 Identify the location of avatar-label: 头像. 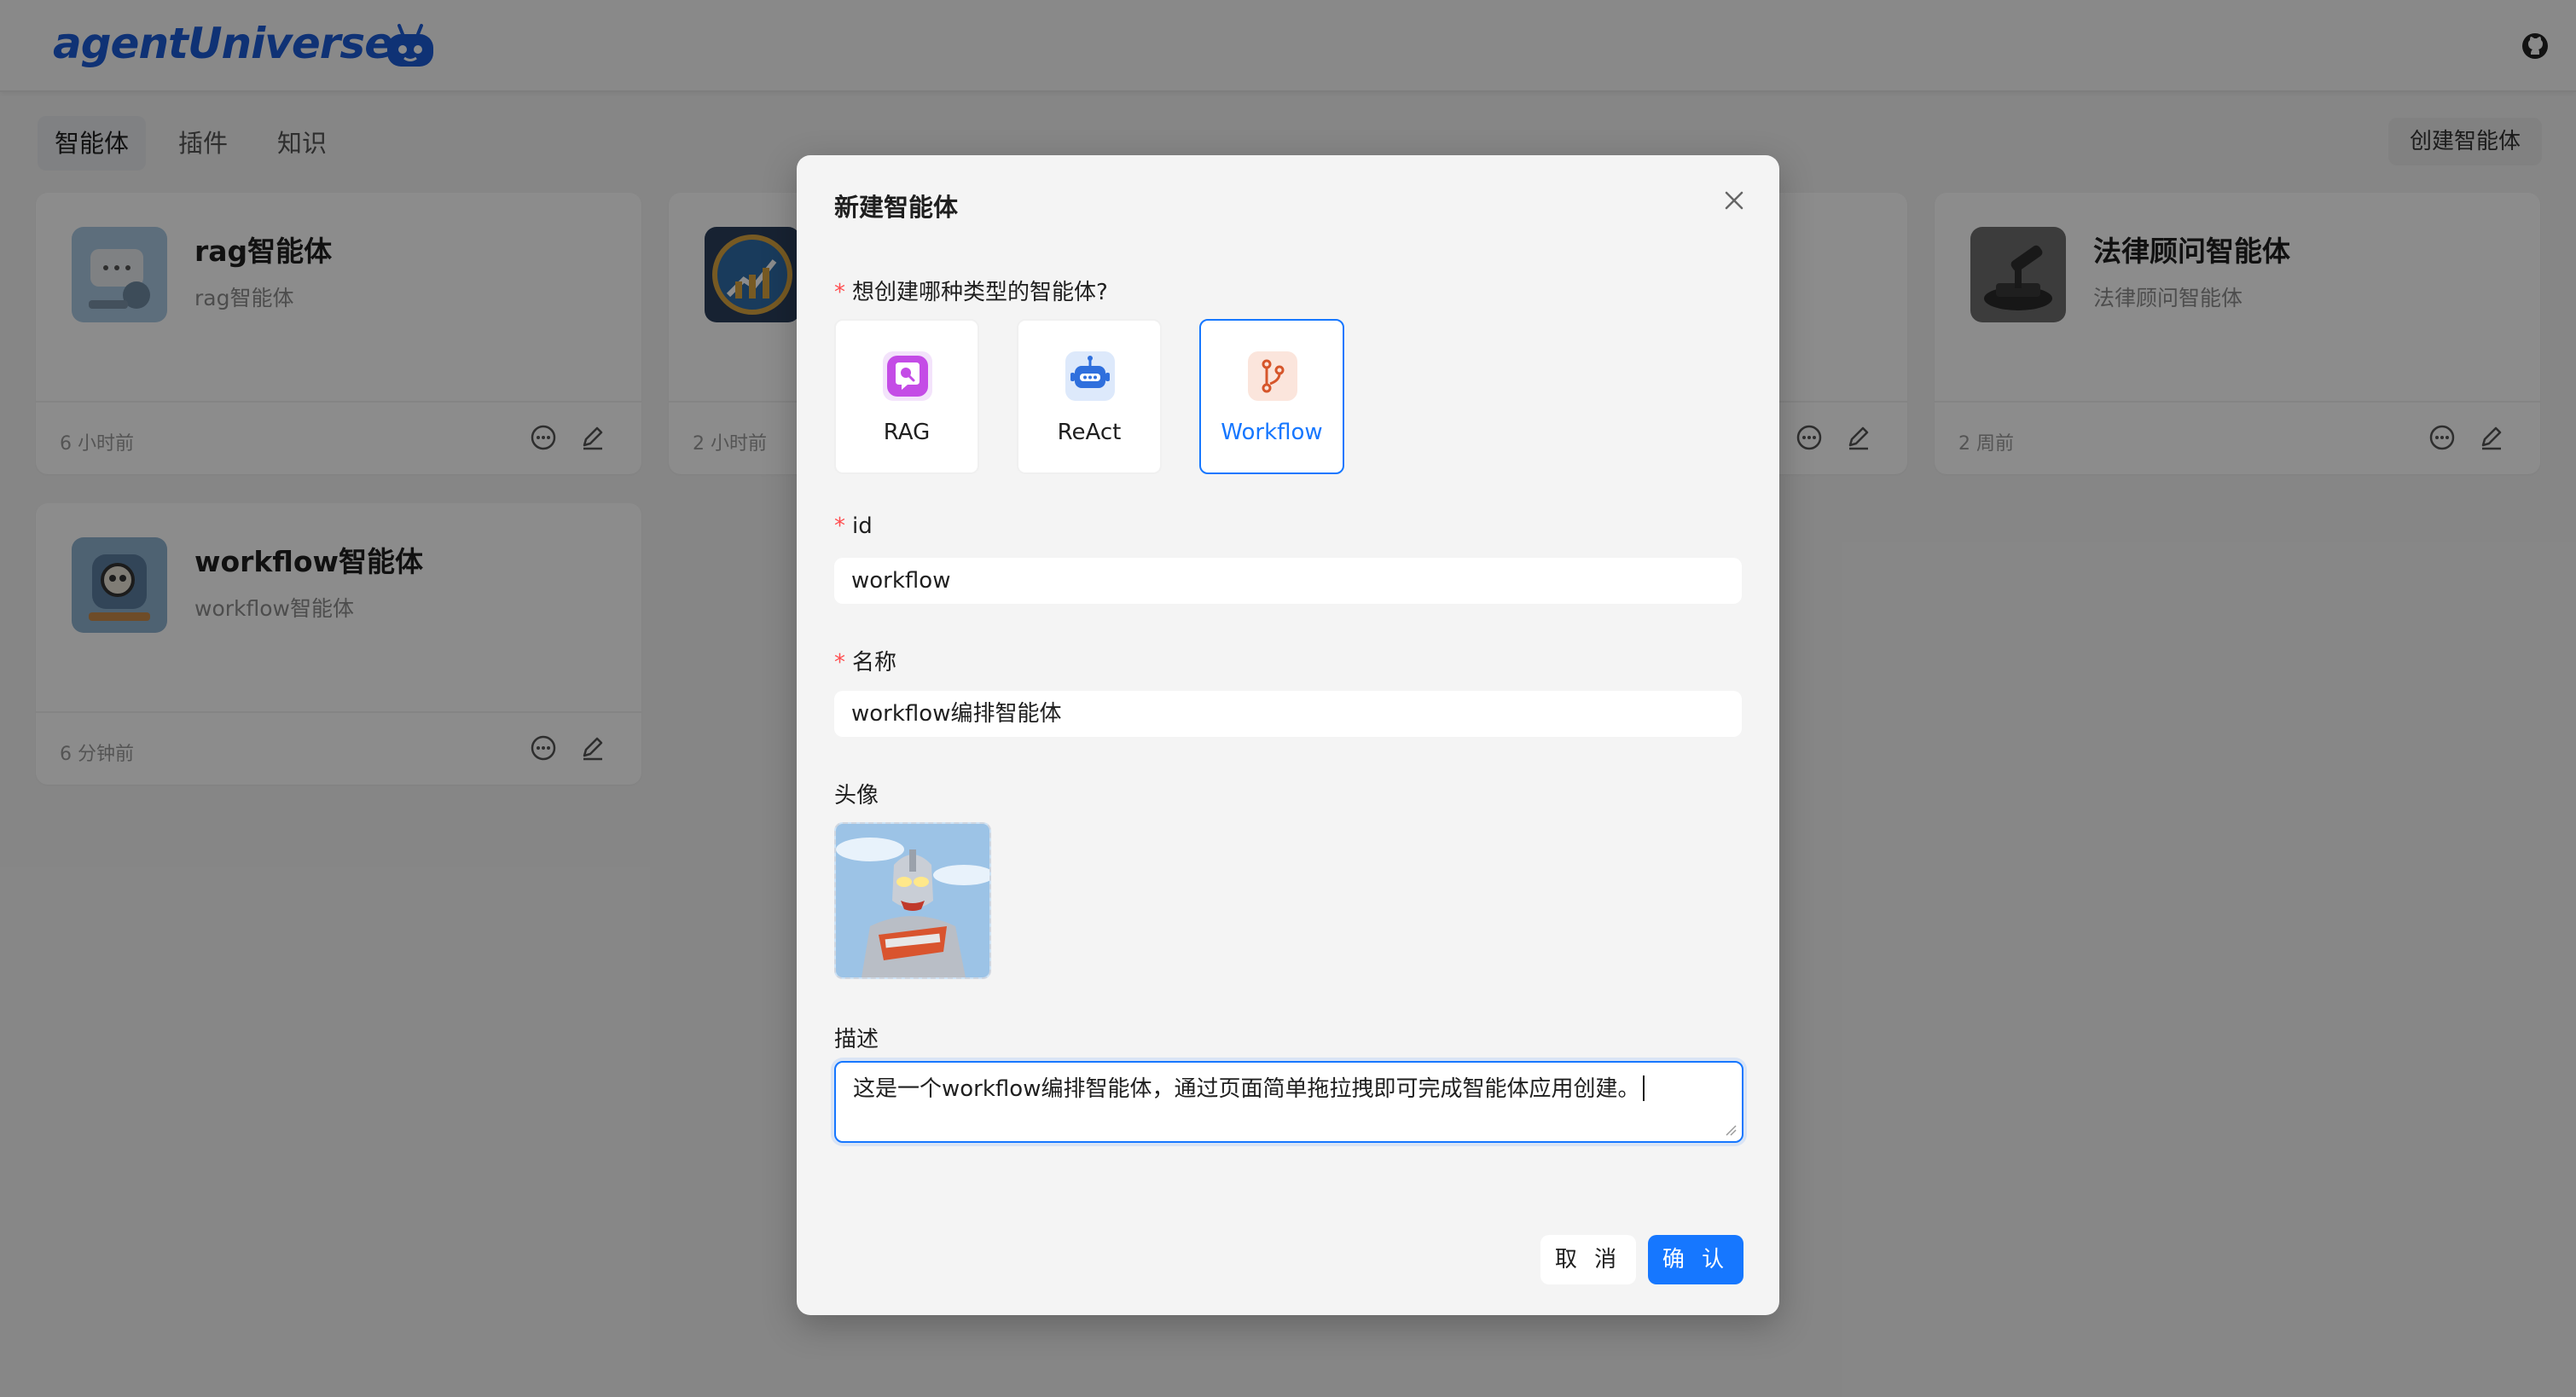
(856, 796).